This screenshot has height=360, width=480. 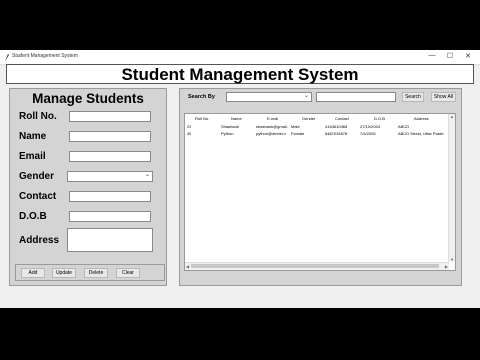 I want to click on contact-label: Contact, so click(x=38, y=196).